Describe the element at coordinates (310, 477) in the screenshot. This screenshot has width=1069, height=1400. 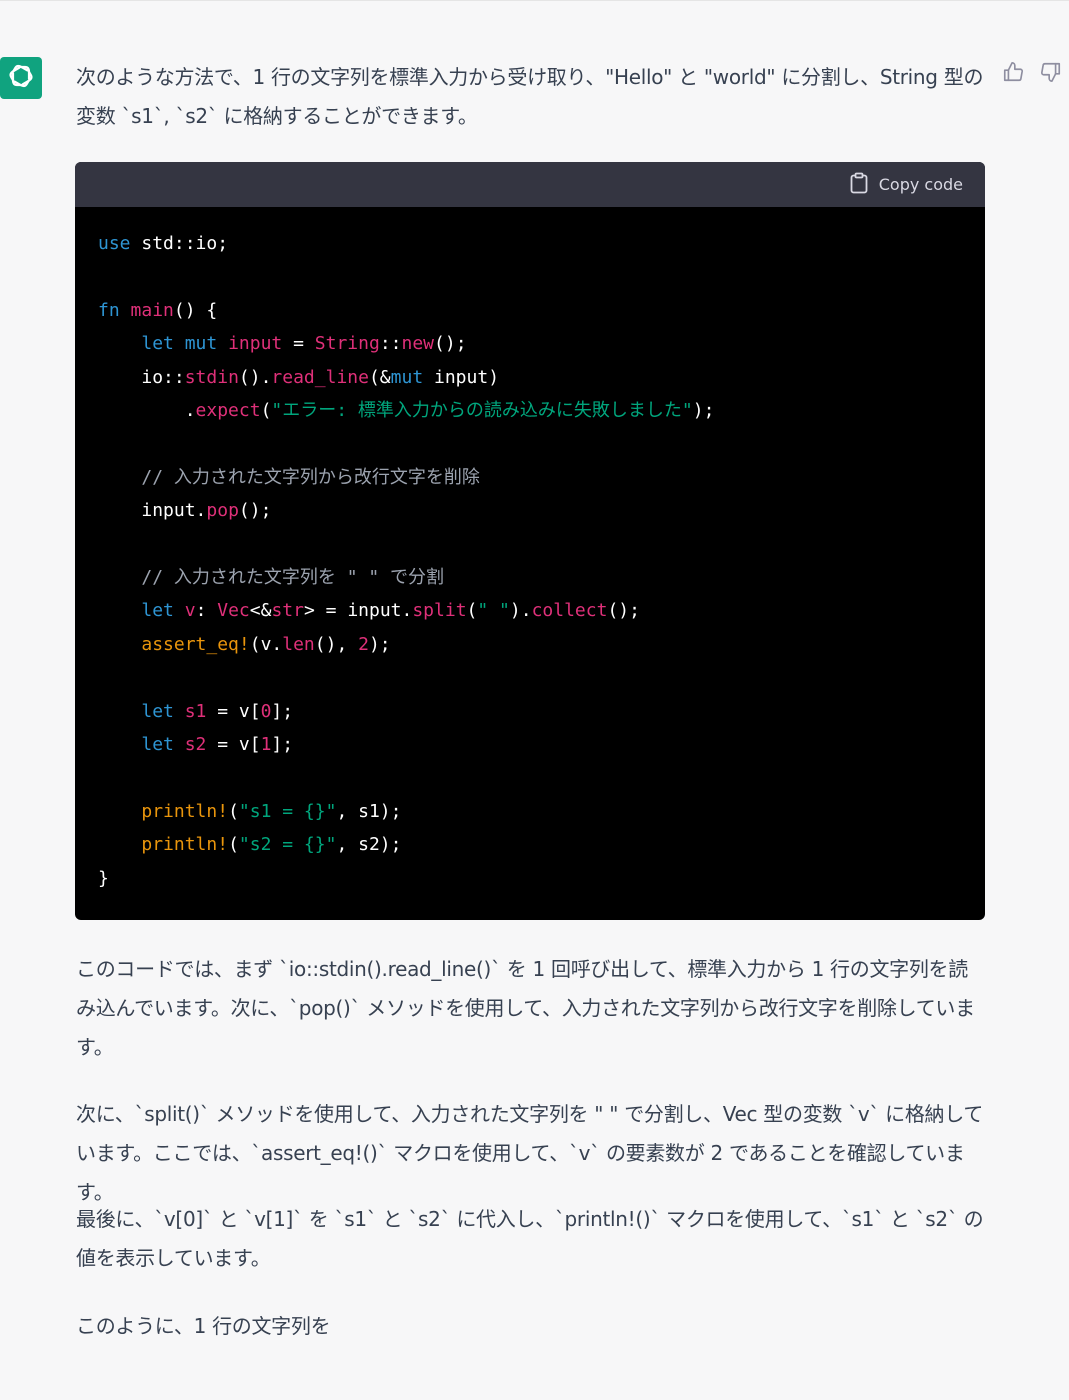
I see `code-comment: // 入力された文字列から改行文字を削除` at that location.